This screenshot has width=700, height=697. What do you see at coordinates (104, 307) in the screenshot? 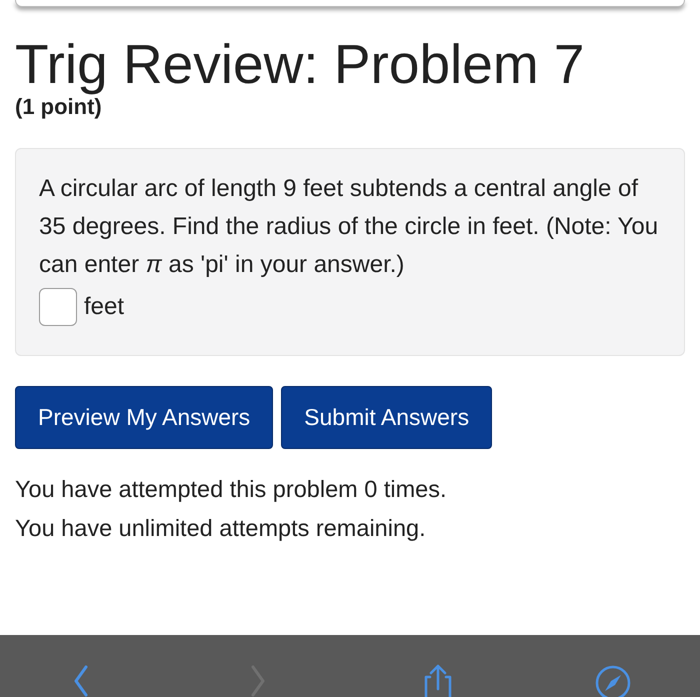
I see `unit-label: feet` at bounding box center [104, 307].